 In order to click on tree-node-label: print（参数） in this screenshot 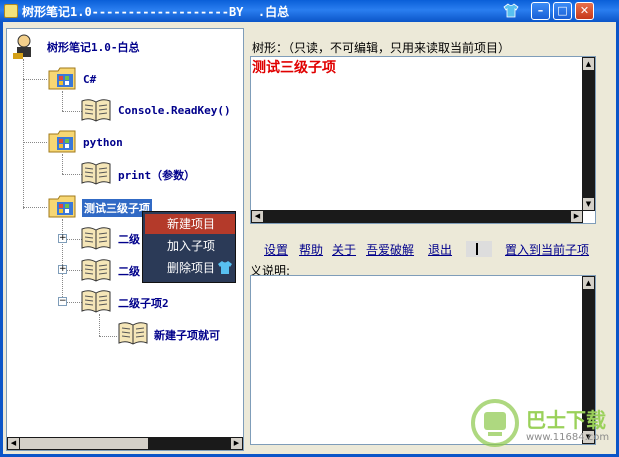, I will do `click(156, 175)`.